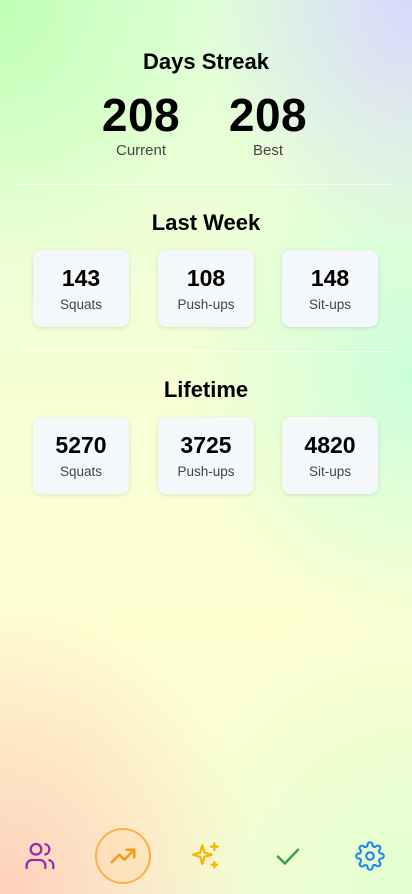 The image size is (412, 894). What do you see at coordinates (330, 278) in the screenshot?
I see `stat-value: 148` at bounding box center [330, 278].